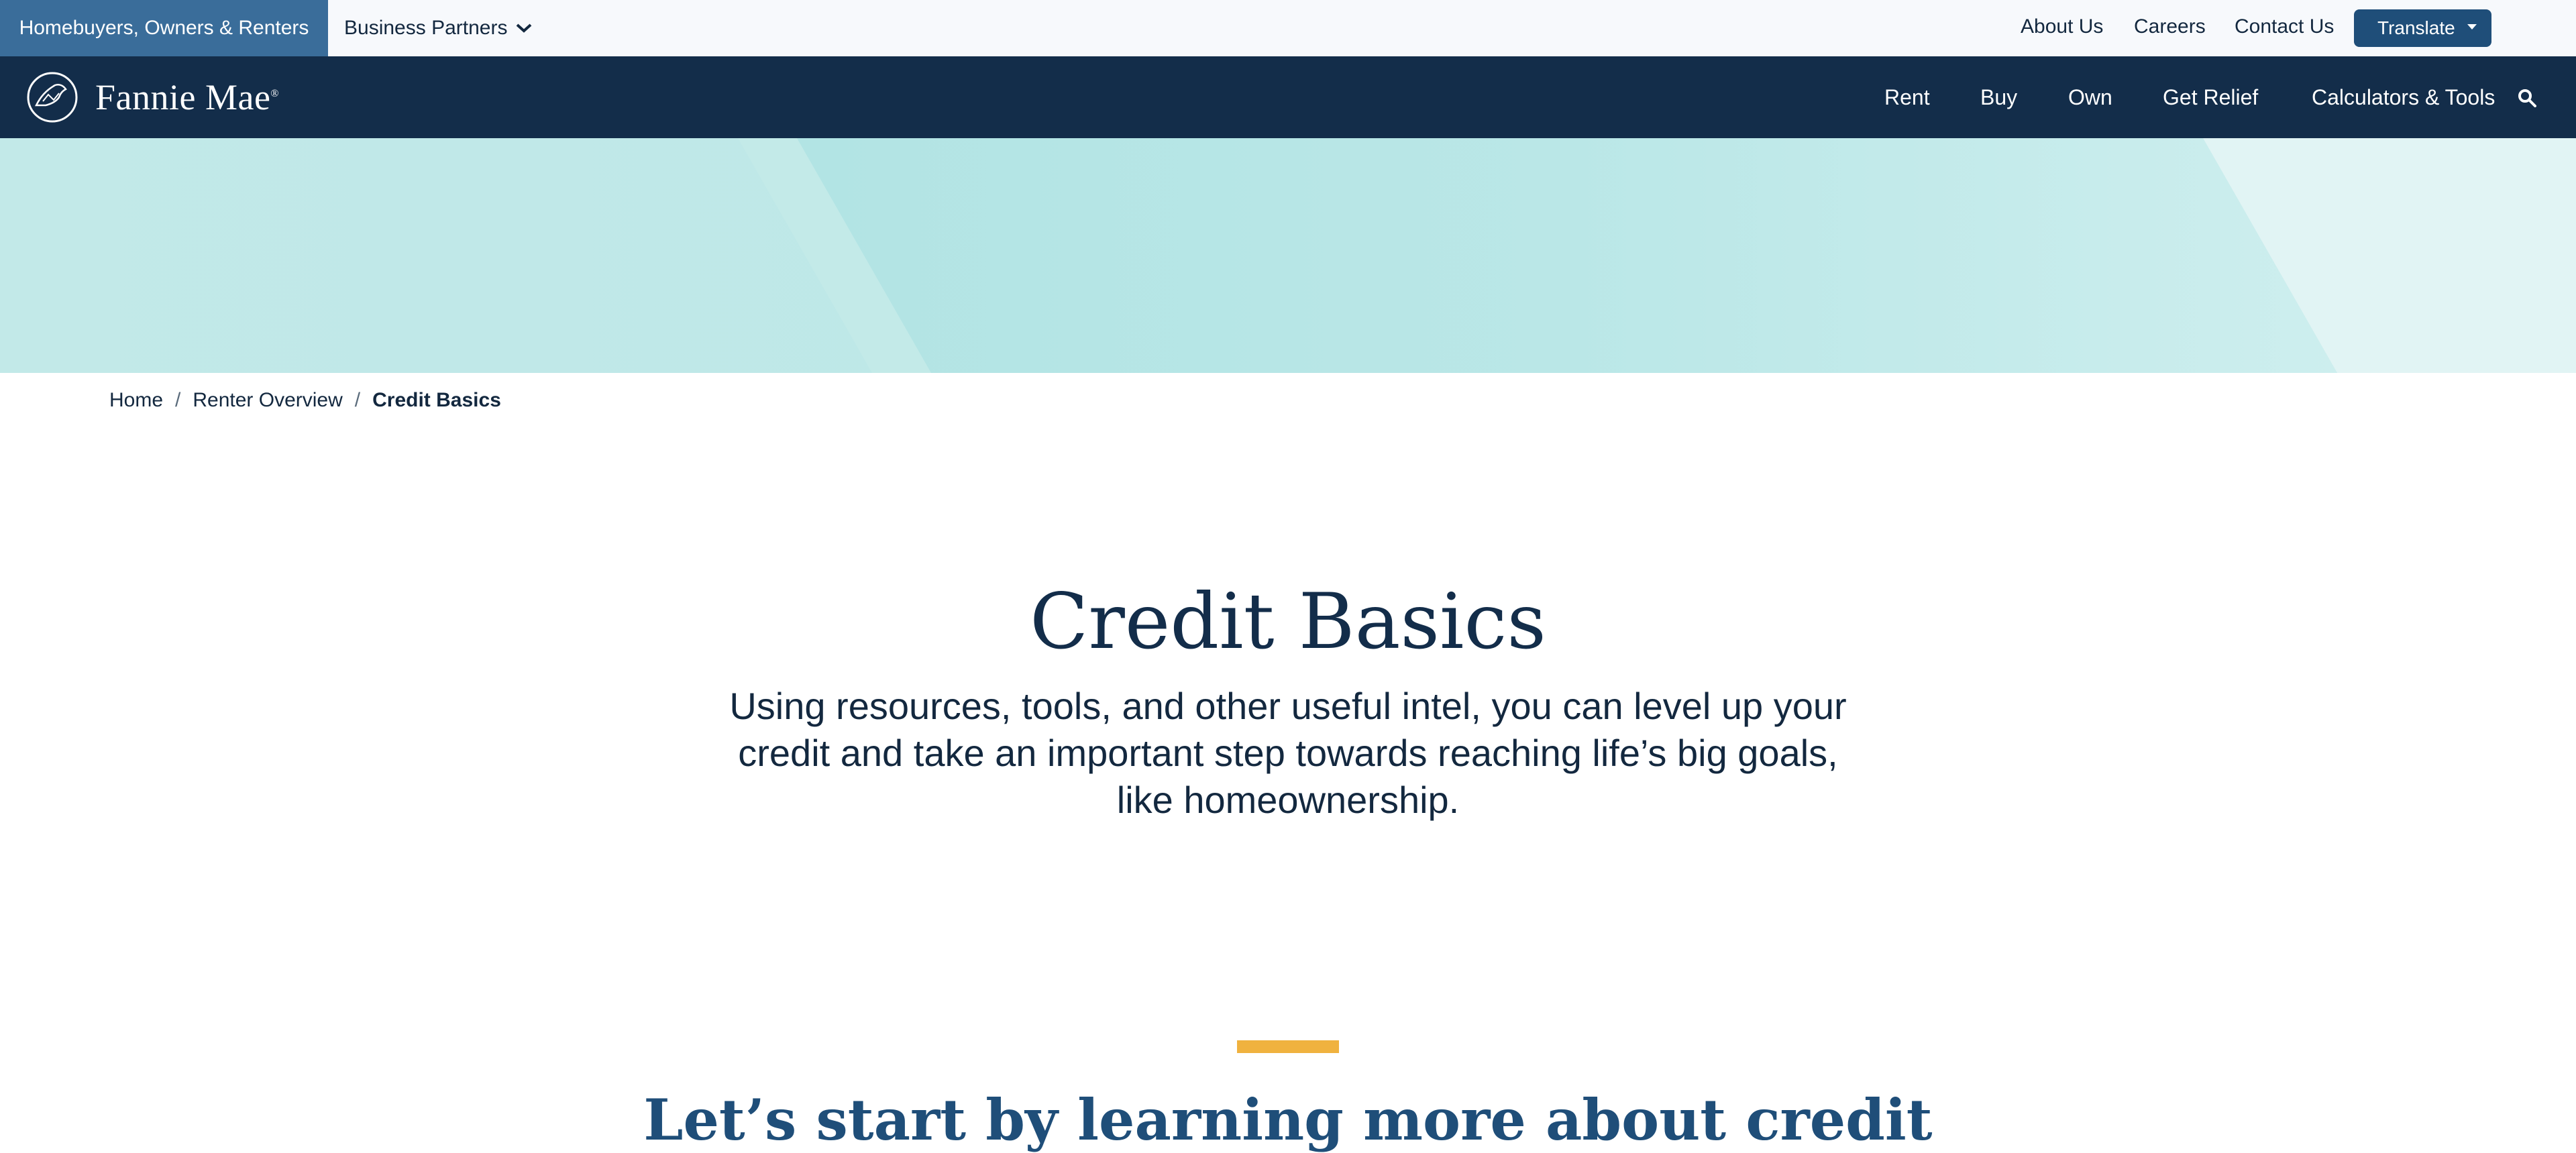 The image size is (2576, 1153). I want to click on translate-button: Translate, so click(2422, 28).